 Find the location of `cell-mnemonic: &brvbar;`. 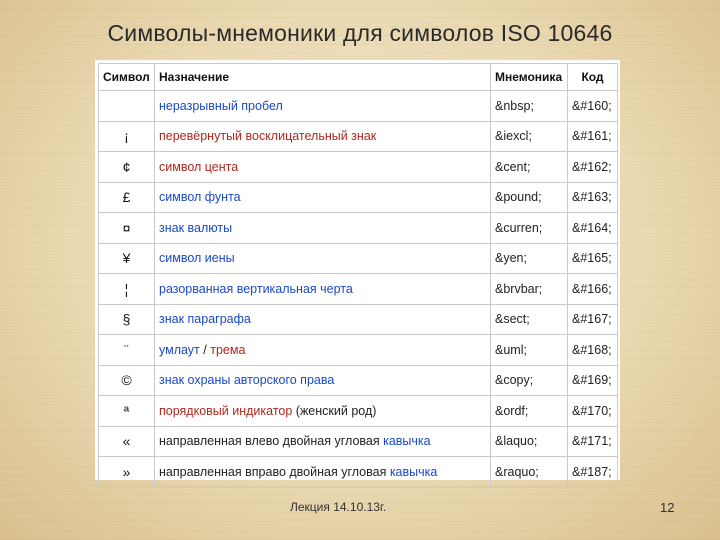

cell-mnemonic: &brvbar; is located at coordinates (529, 289).